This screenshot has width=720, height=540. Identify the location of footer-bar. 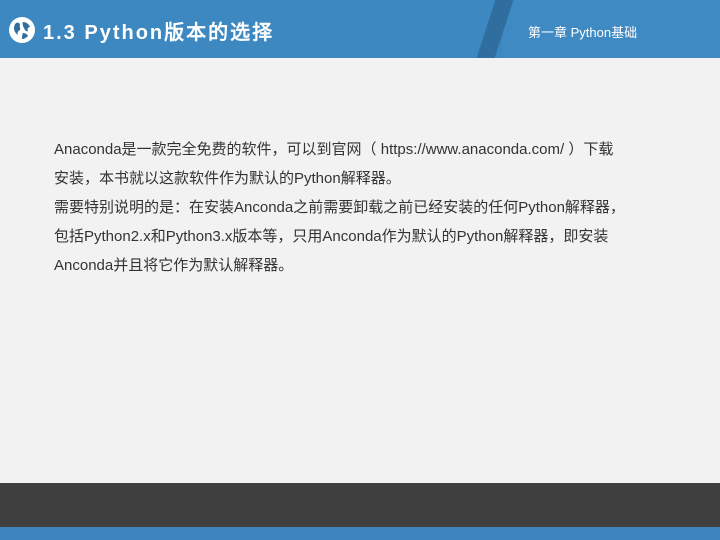
(360, 505).